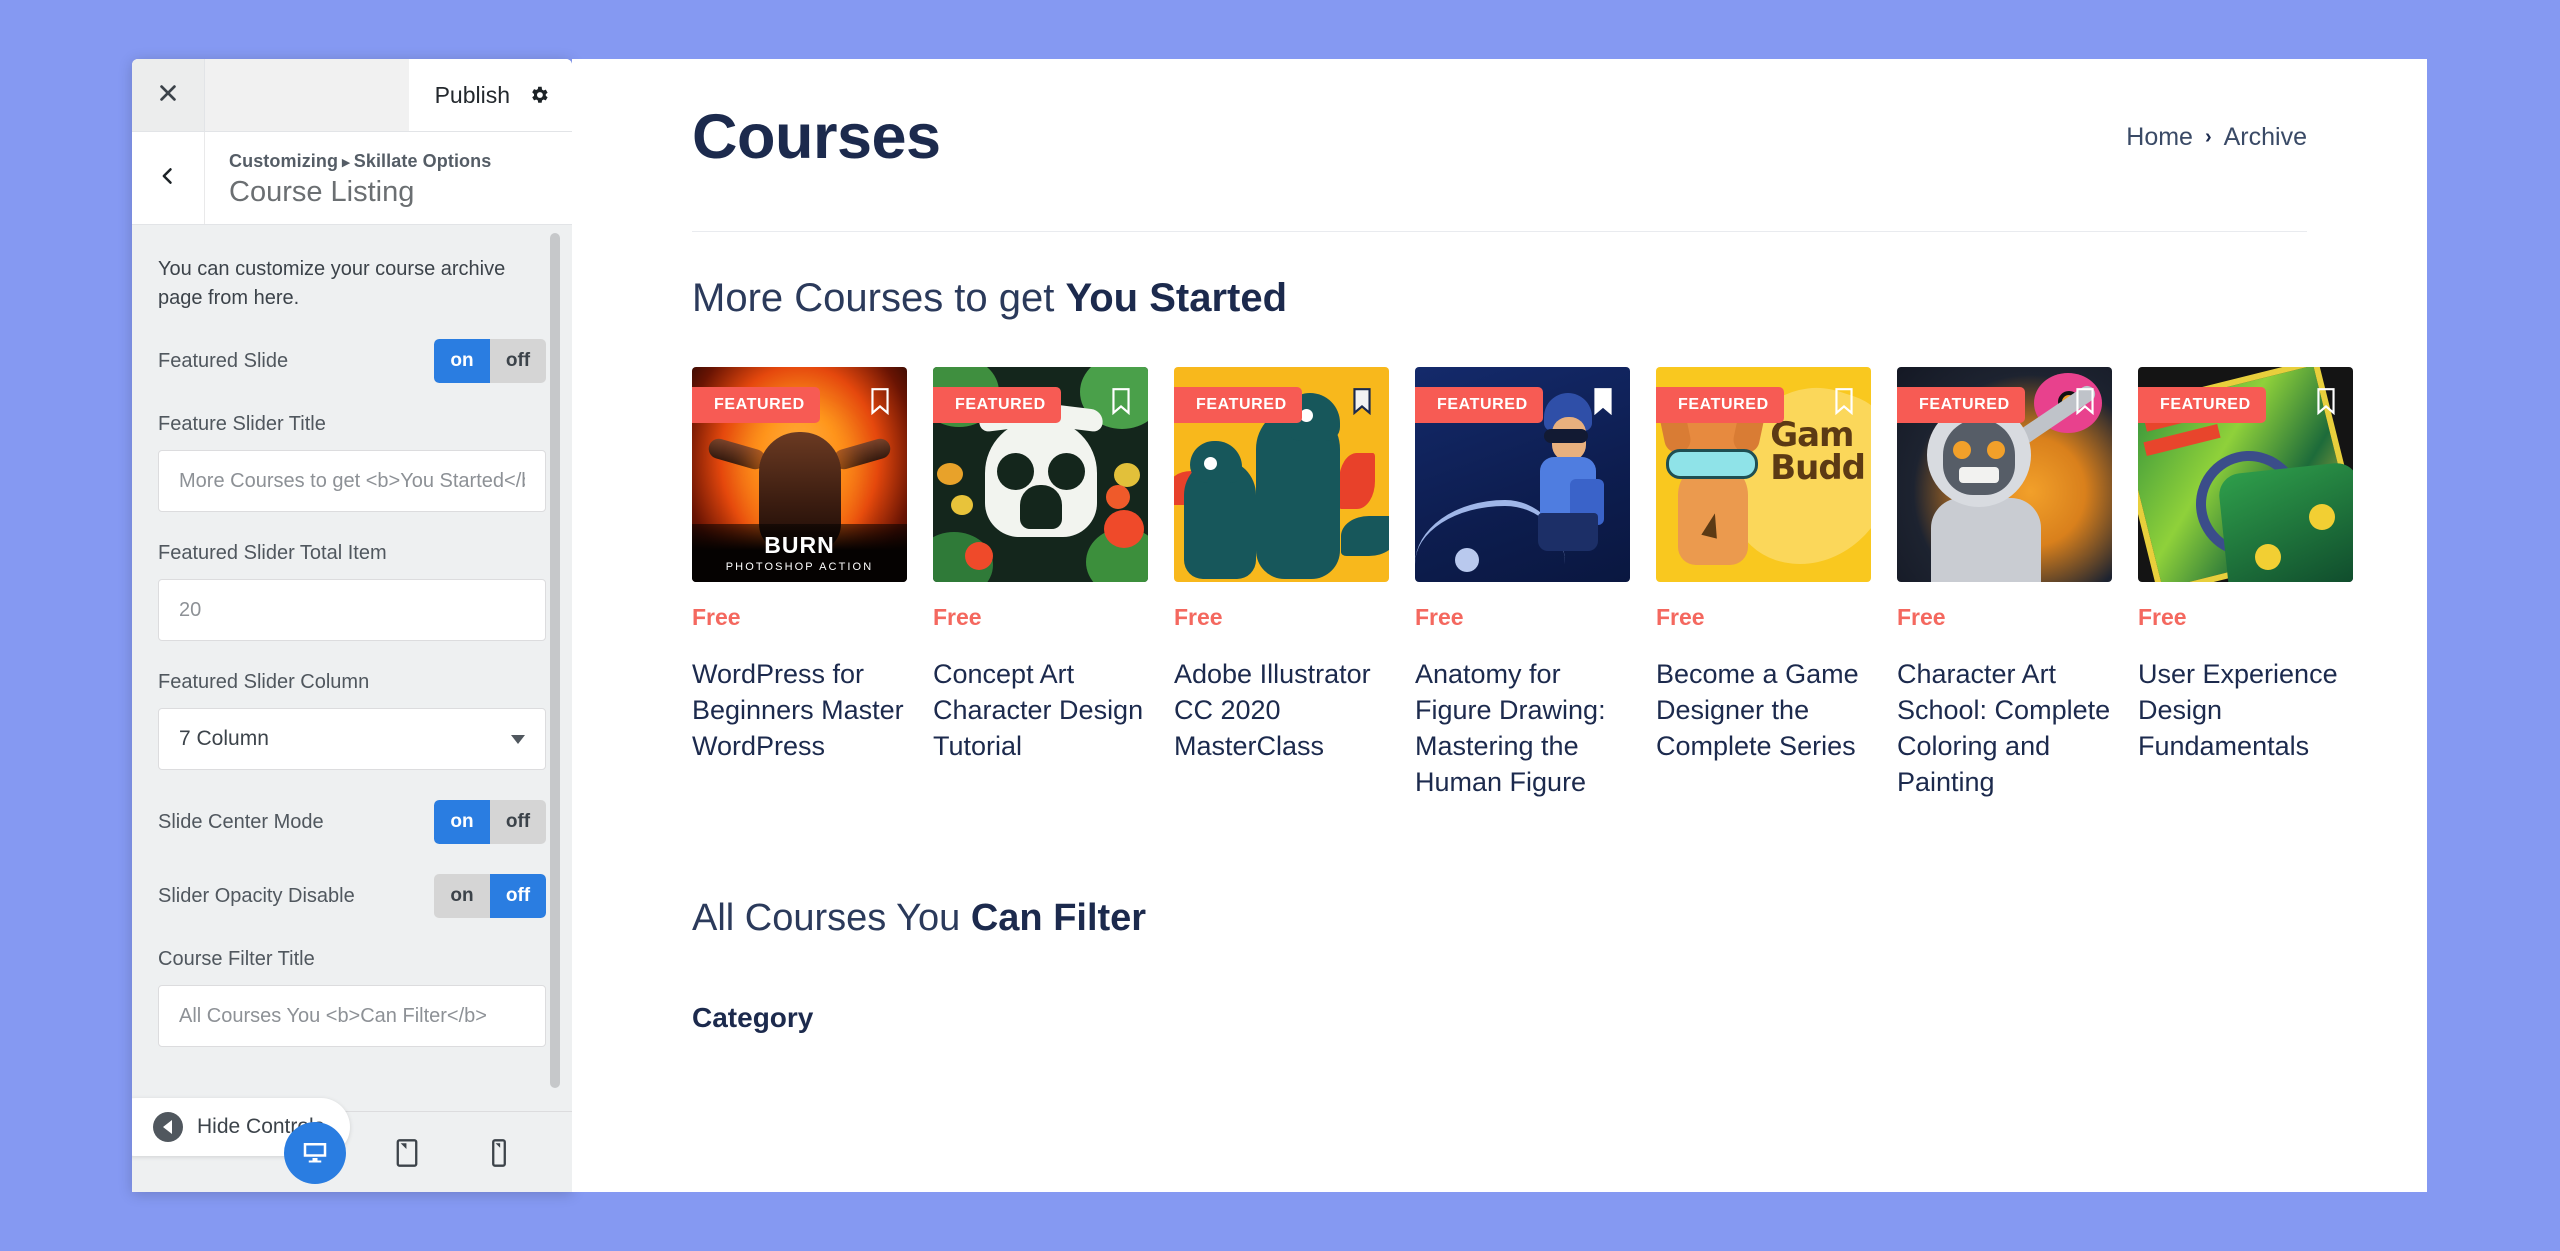  What do you see at coordinates (831, 917) in the screenshot?
I see `filter-title-normal: All Courses You` at bounding box center [831, 917].